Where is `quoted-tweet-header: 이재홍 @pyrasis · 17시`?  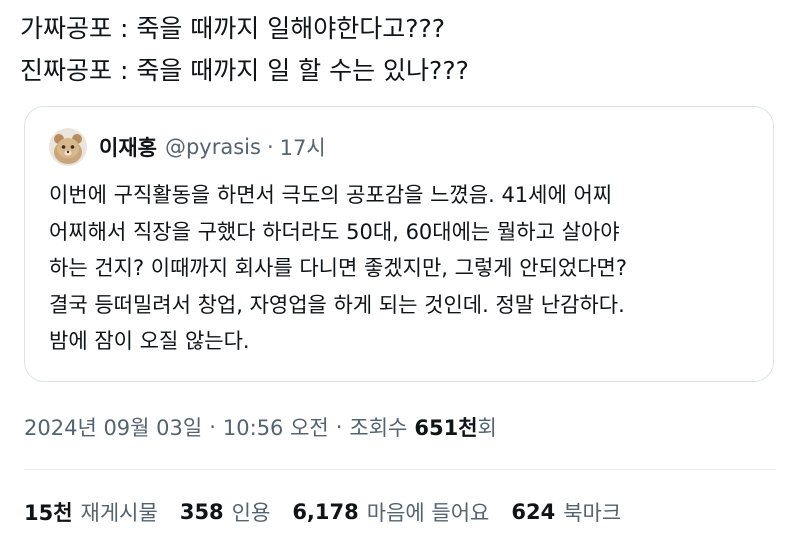 quoted-tweet-header: 이재홍 @pyrasis · 17시 is located at coordinates (187, 147).